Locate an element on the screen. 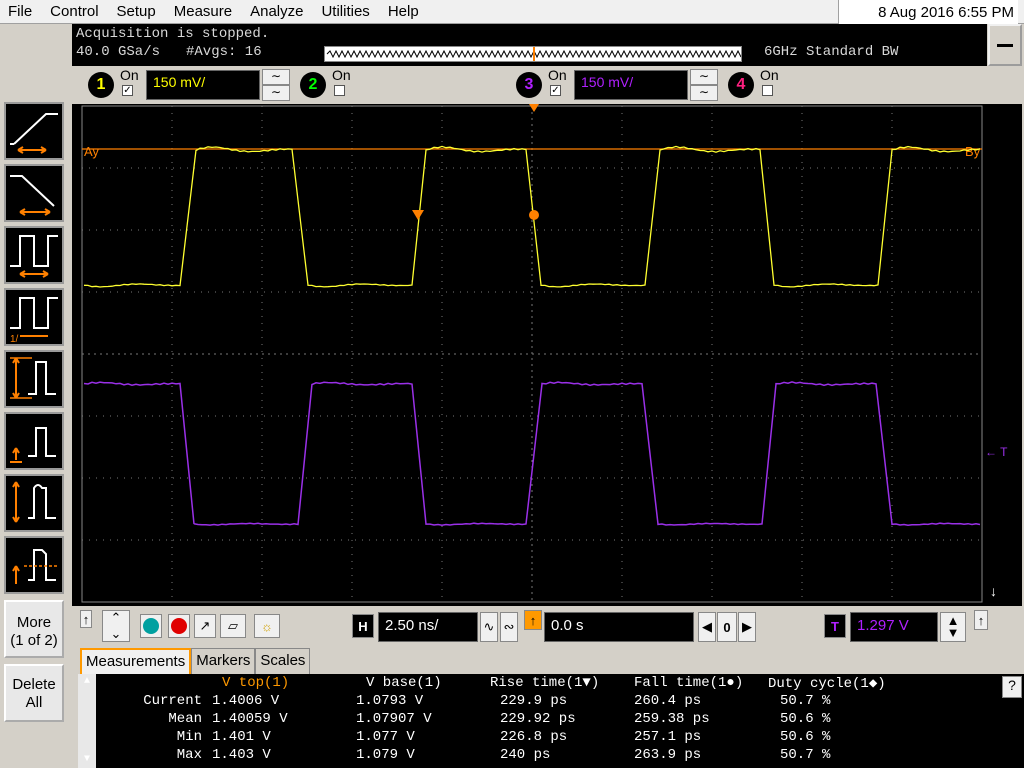 This screenshot has height=768, width=1024. value-fall-time: 260.4 ps is located at coordinates (668, 701).